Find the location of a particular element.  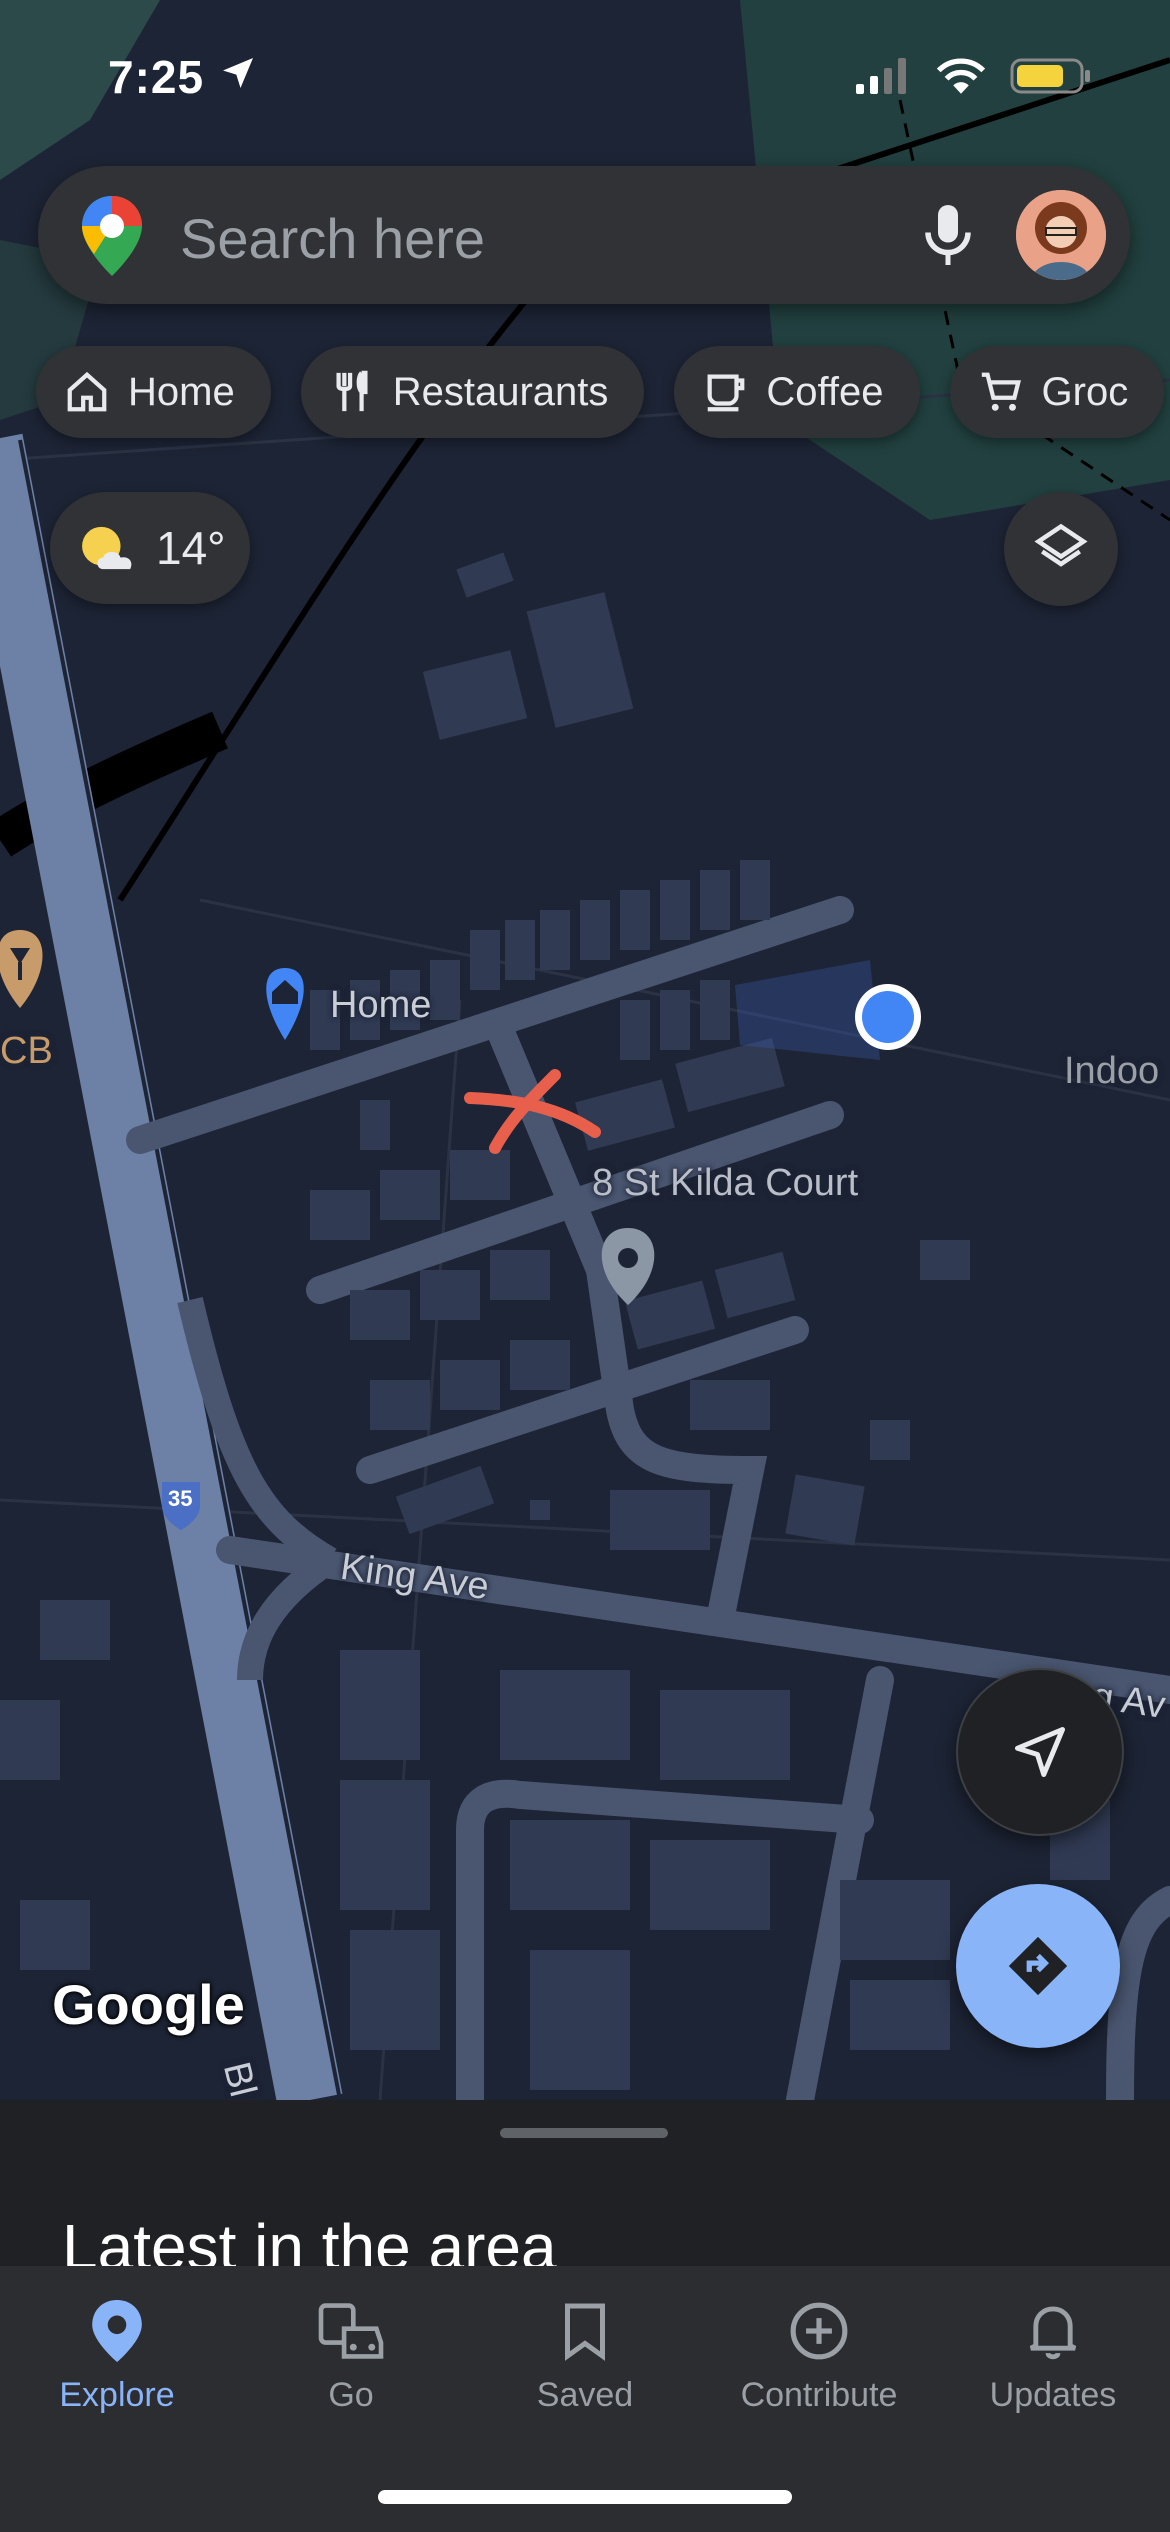

add-circle-icon is located at coordinates (819, 2331).